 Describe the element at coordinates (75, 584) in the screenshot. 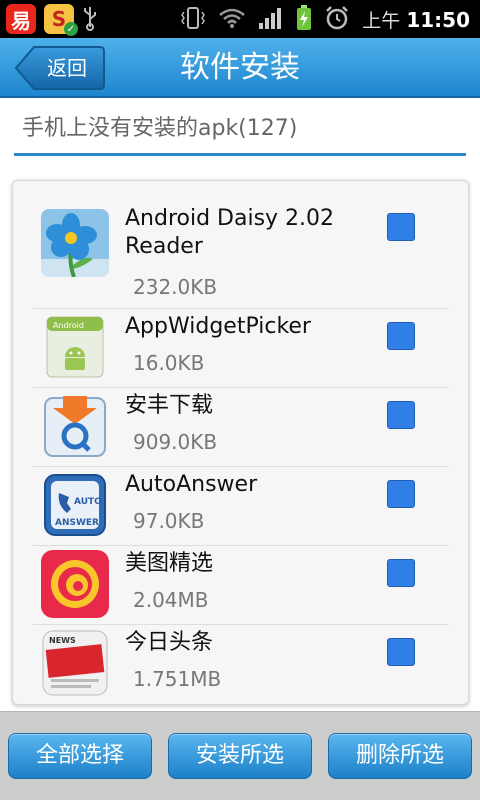

I see `meitu-icon` at that location.